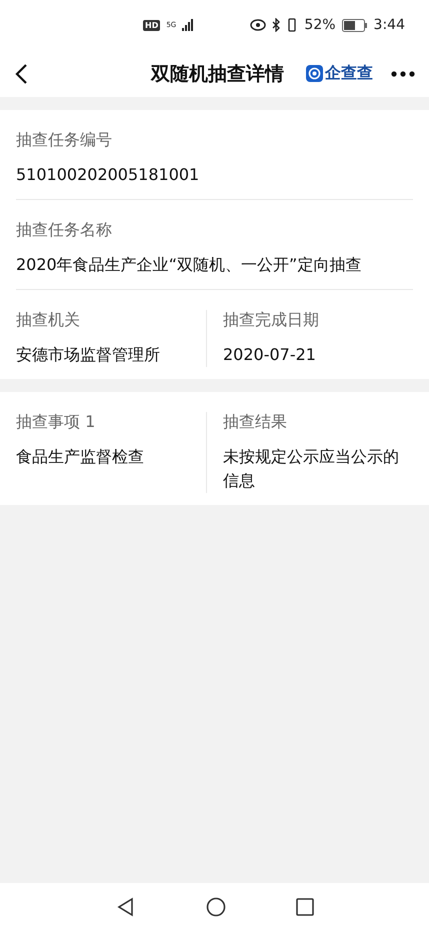  What do you see at coordinates (189, 265) in the screenshot?
I see `field-value: 2020年食品生产企业“双随机、一公开”定向抽查` at bounding box center [189, 265].